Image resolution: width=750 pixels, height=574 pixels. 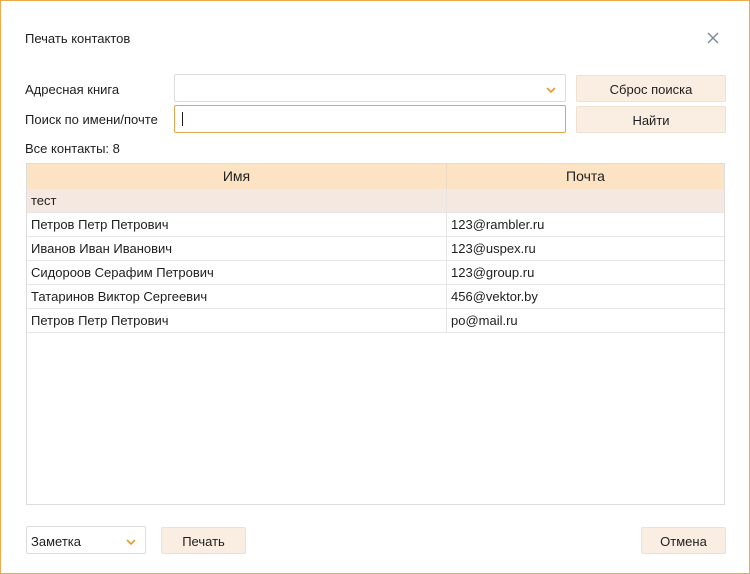 I want to click on contacts-count: Все контакты: 8, so click(x=72, y=148).